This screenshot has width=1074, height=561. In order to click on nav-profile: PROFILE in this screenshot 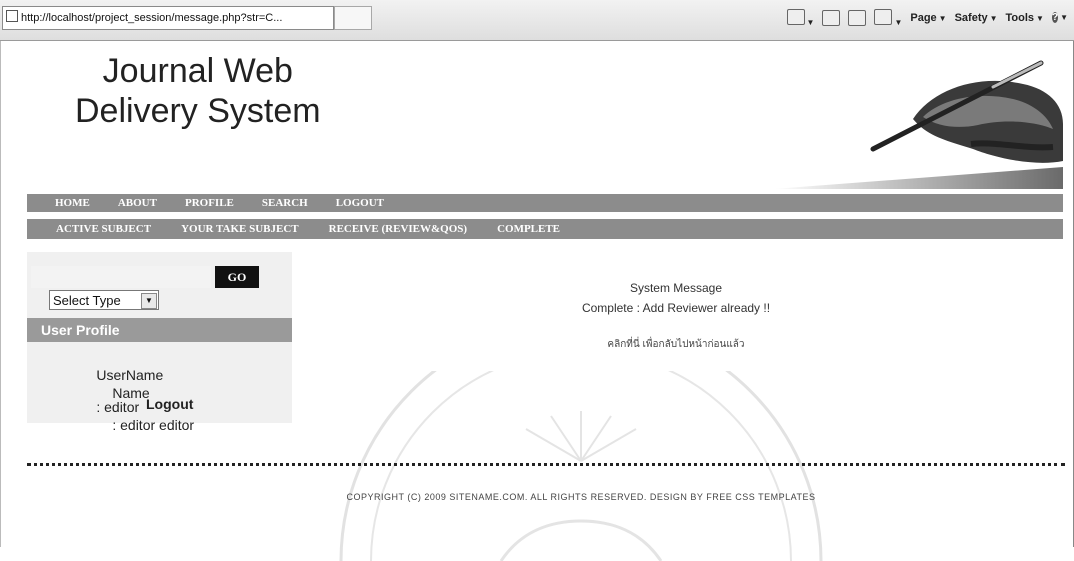, I will do `click(209, 203)`.